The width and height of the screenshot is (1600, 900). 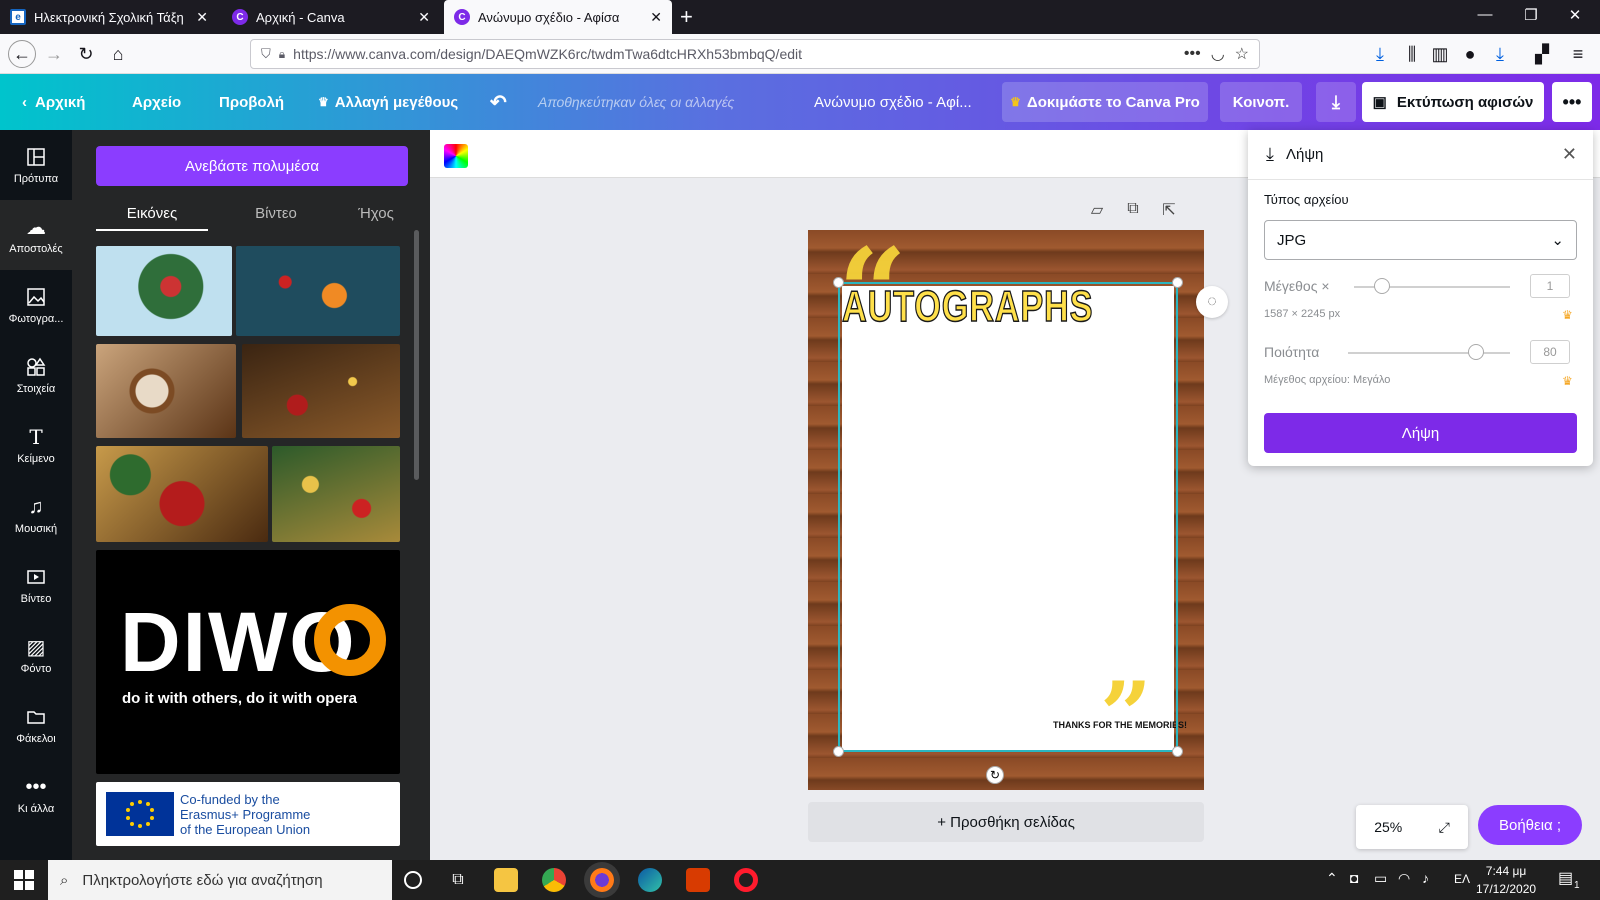 I want to click on quality-slider-knob, so click(x=1476, y=352).